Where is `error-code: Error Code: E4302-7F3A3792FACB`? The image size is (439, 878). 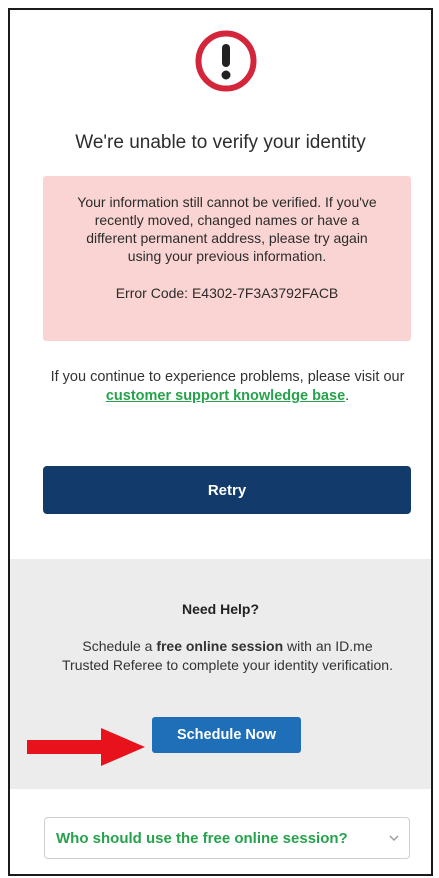 error-code: Error Code: E4302-7F3A3792FACB is located at coordinates (227, 293).